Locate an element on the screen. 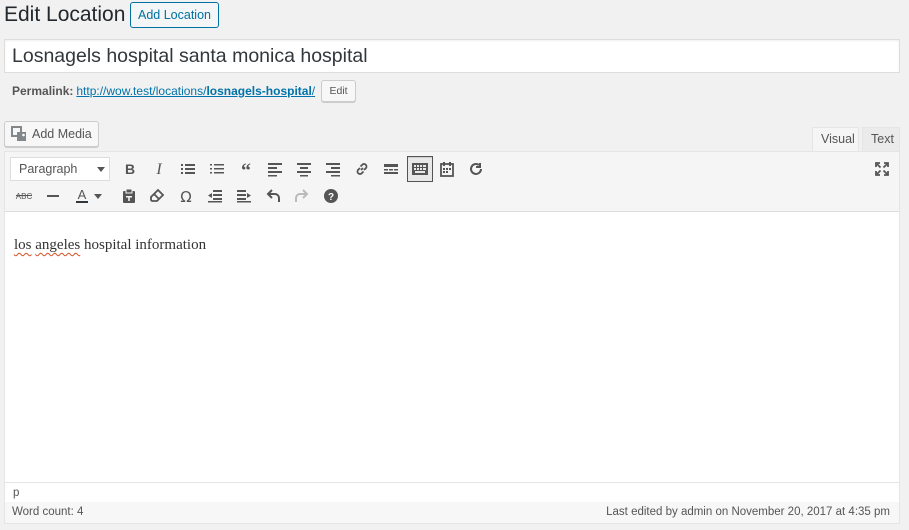 Image resolution: width=909 pixels, height=530 pixels. fullscreen-icon is located at coordinates (882, 169).